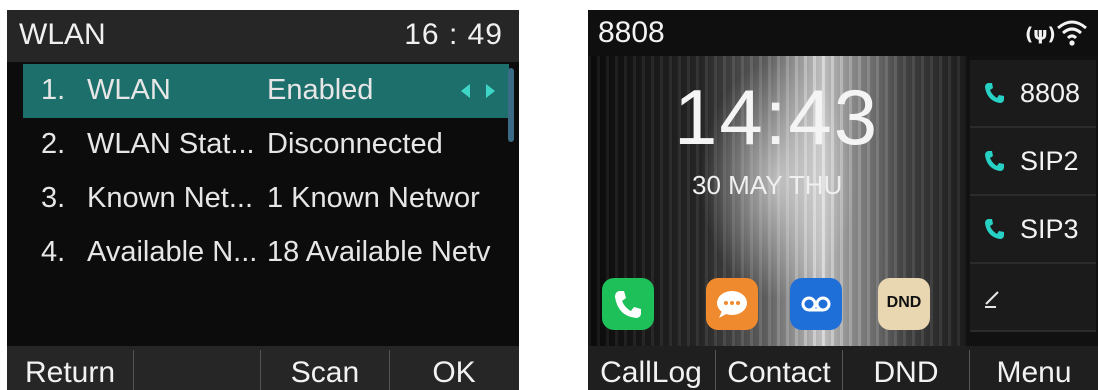  Describe the element at coordinates (373, 198) in the screenshot. I see `menu-item-value: 1 Known Networ` at that location.